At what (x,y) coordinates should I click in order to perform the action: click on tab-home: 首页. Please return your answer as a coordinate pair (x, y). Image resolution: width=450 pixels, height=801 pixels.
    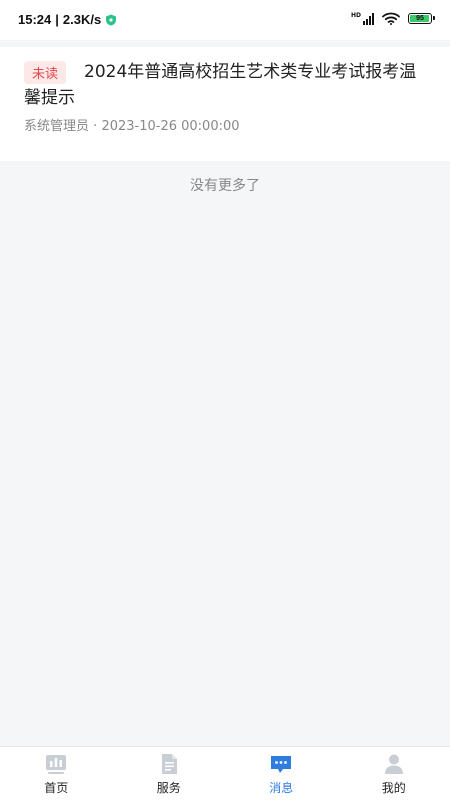
    Looking at the image, I should click on (56, 774).